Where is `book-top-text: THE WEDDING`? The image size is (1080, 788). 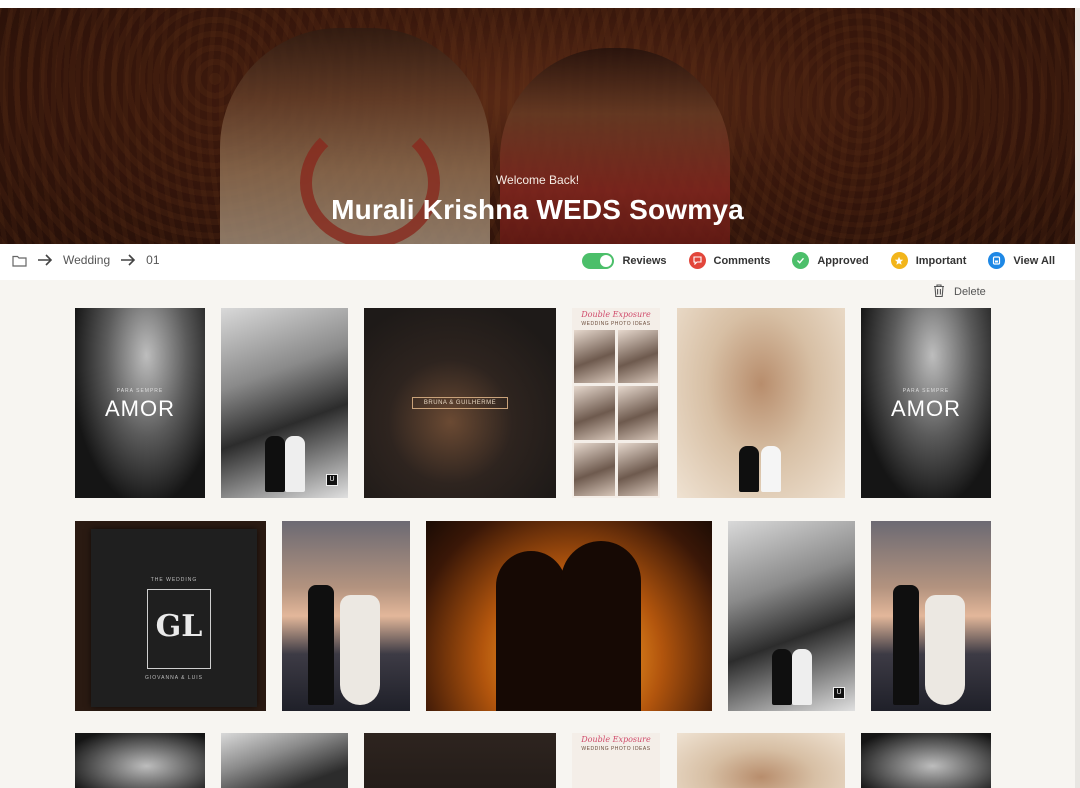 book-top-text: THE WEDDING is located at coordinates (174, 580).